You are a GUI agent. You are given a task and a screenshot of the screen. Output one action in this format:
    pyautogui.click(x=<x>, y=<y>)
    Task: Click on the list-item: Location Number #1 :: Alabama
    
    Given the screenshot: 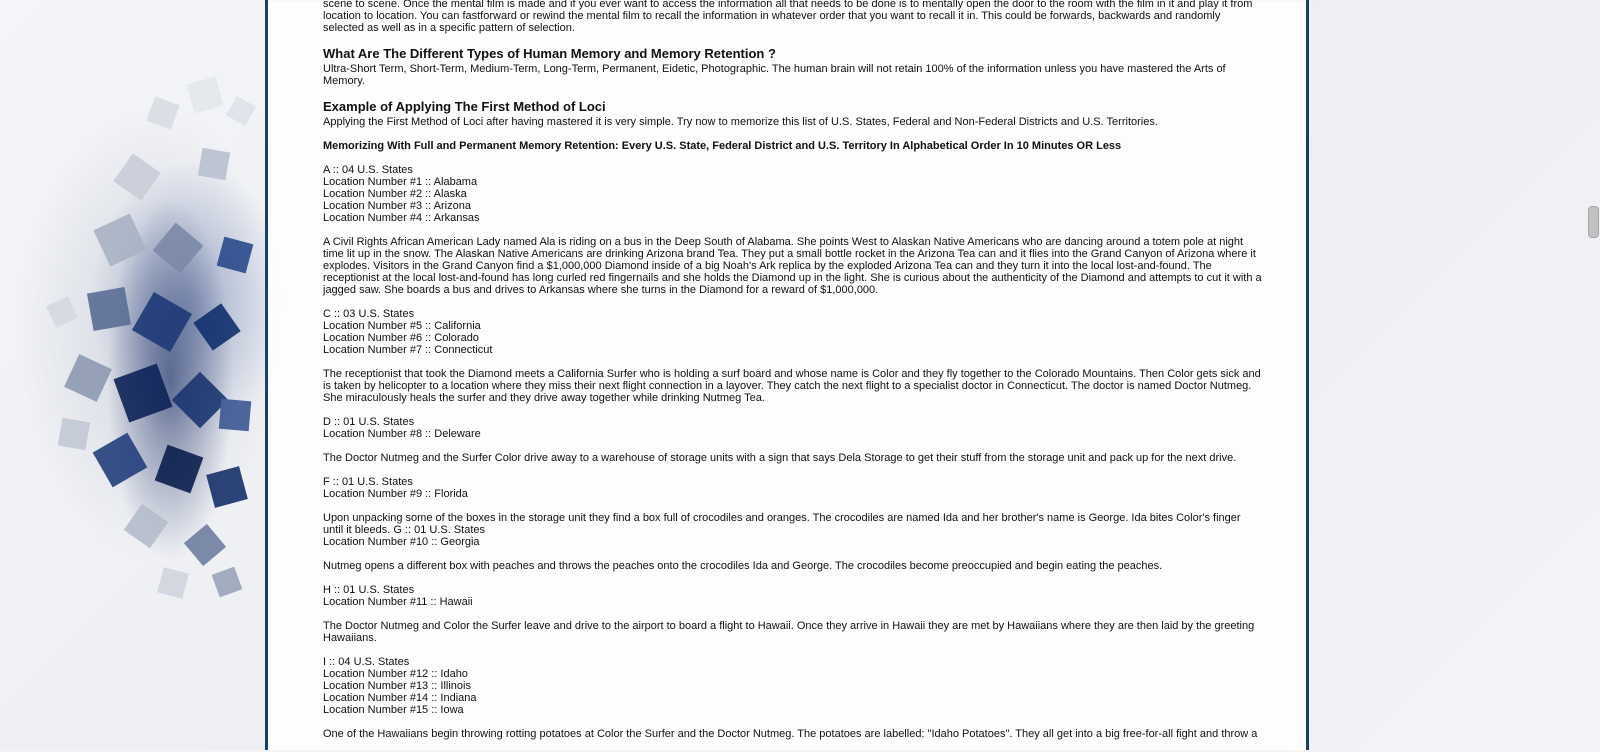 What is the action you would take?
    pyautogui.click(x=400, y=182)
    